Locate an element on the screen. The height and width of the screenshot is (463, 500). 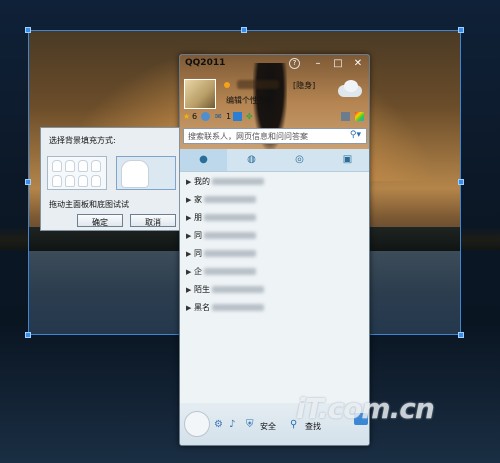
maximize-icon: □ is located at coordinates (338, 63).